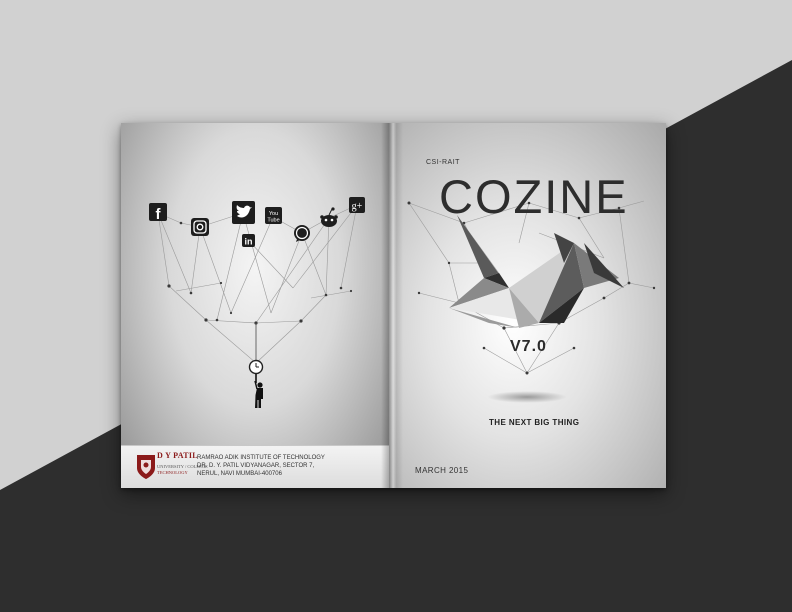 The width and height of the screenshot is (792, 612). Describe the element at coordinates (256, 367) in the screenshot. I see `clock-balloon-icon` at that location.